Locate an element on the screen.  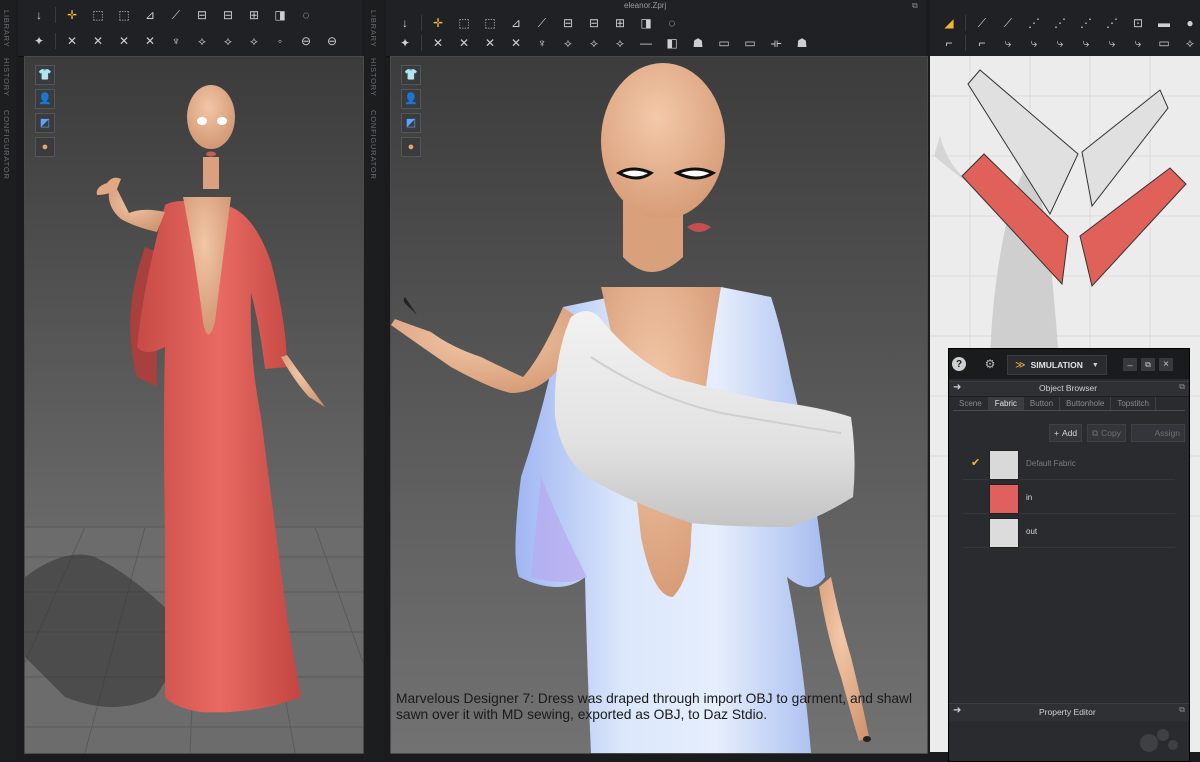
toolbar-tool-icon: ◦ is located at coordinates (280, 41).